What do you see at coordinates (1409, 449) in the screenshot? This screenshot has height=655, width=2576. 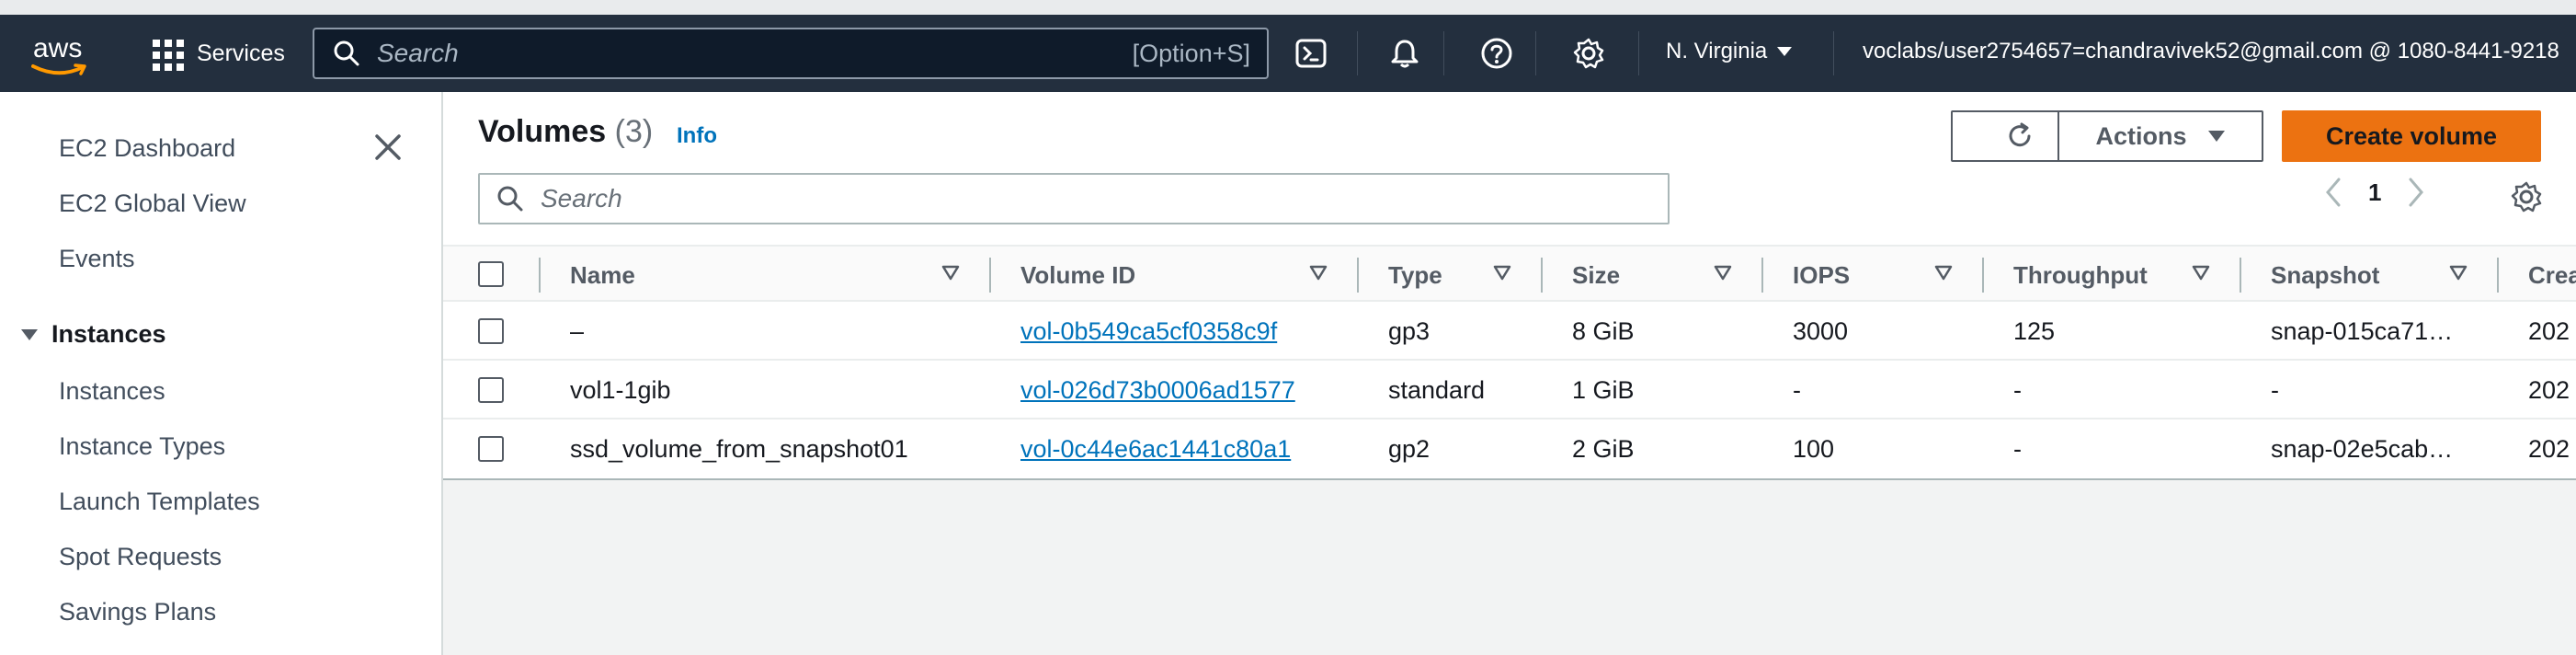 I see `cell-type: gp2` at bounding box center [1409, 449].